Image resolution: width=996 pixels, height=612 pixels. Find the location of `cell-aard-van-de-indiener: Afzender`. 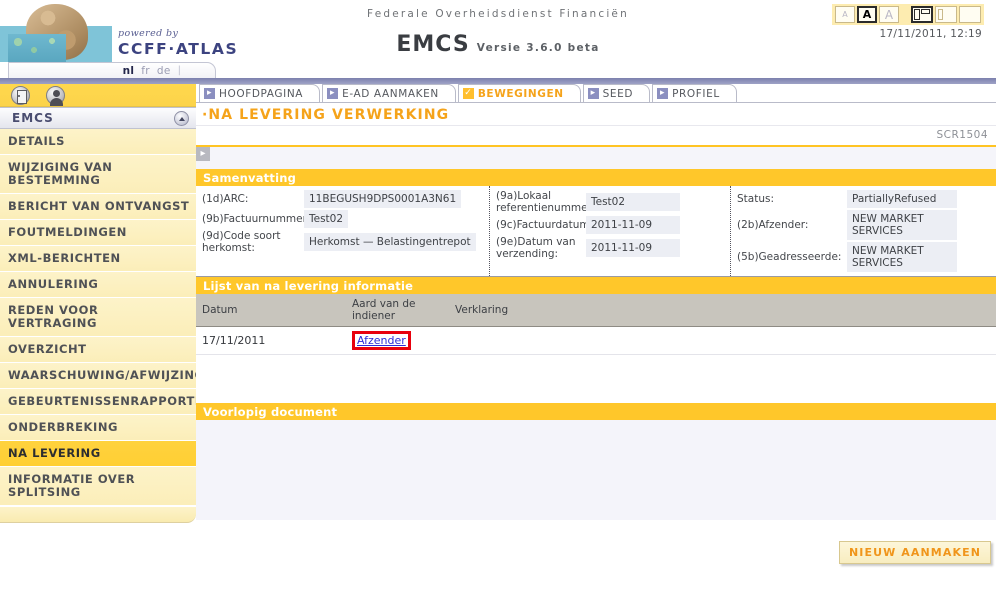

cell-aard-van-de-indiener: Afzender is located at coordinates (397, 340).